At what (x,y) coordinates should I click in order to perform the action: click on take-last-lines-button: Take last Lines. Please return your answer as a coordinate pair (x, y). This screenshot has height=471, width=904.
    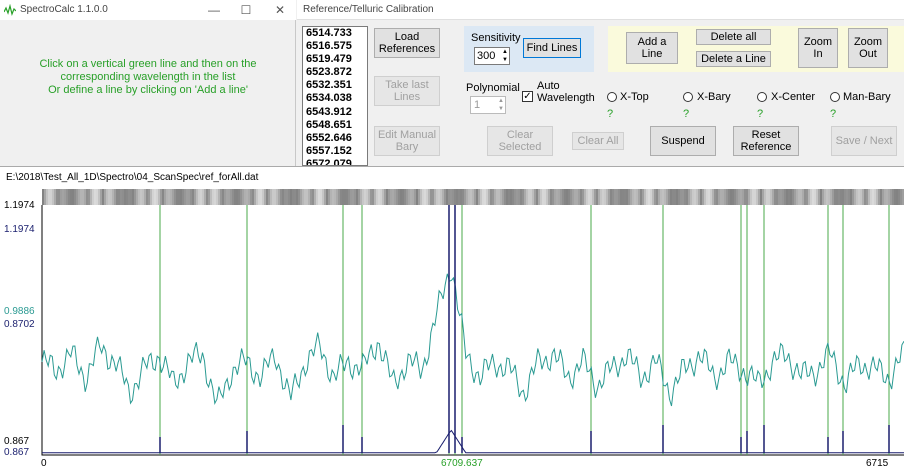
    Looking at the image, I should click on (407, 91).